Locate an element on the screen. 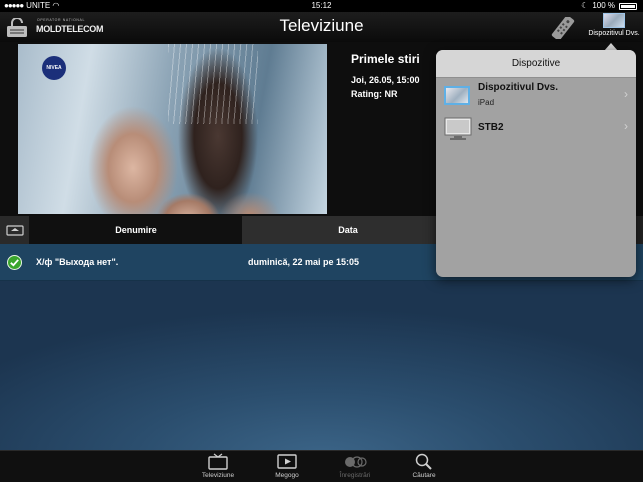 The width and height of the screenshot is (643, 482). status-right: ☾ 100 % is located at coordinates (609, 6).